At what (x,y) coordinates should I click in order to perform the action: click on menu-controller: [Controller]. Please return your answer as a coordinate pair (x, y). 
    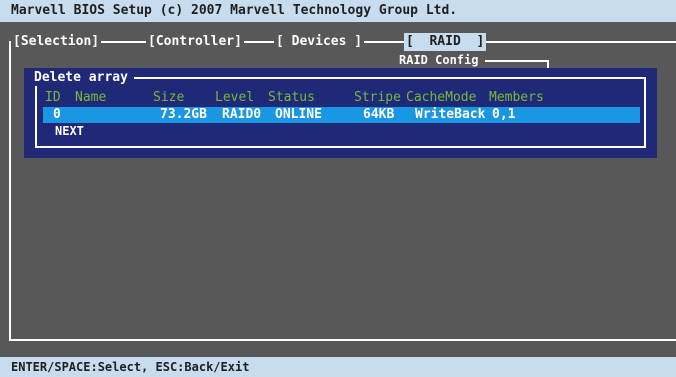
    Looking at the image, I should click on (195, 42).